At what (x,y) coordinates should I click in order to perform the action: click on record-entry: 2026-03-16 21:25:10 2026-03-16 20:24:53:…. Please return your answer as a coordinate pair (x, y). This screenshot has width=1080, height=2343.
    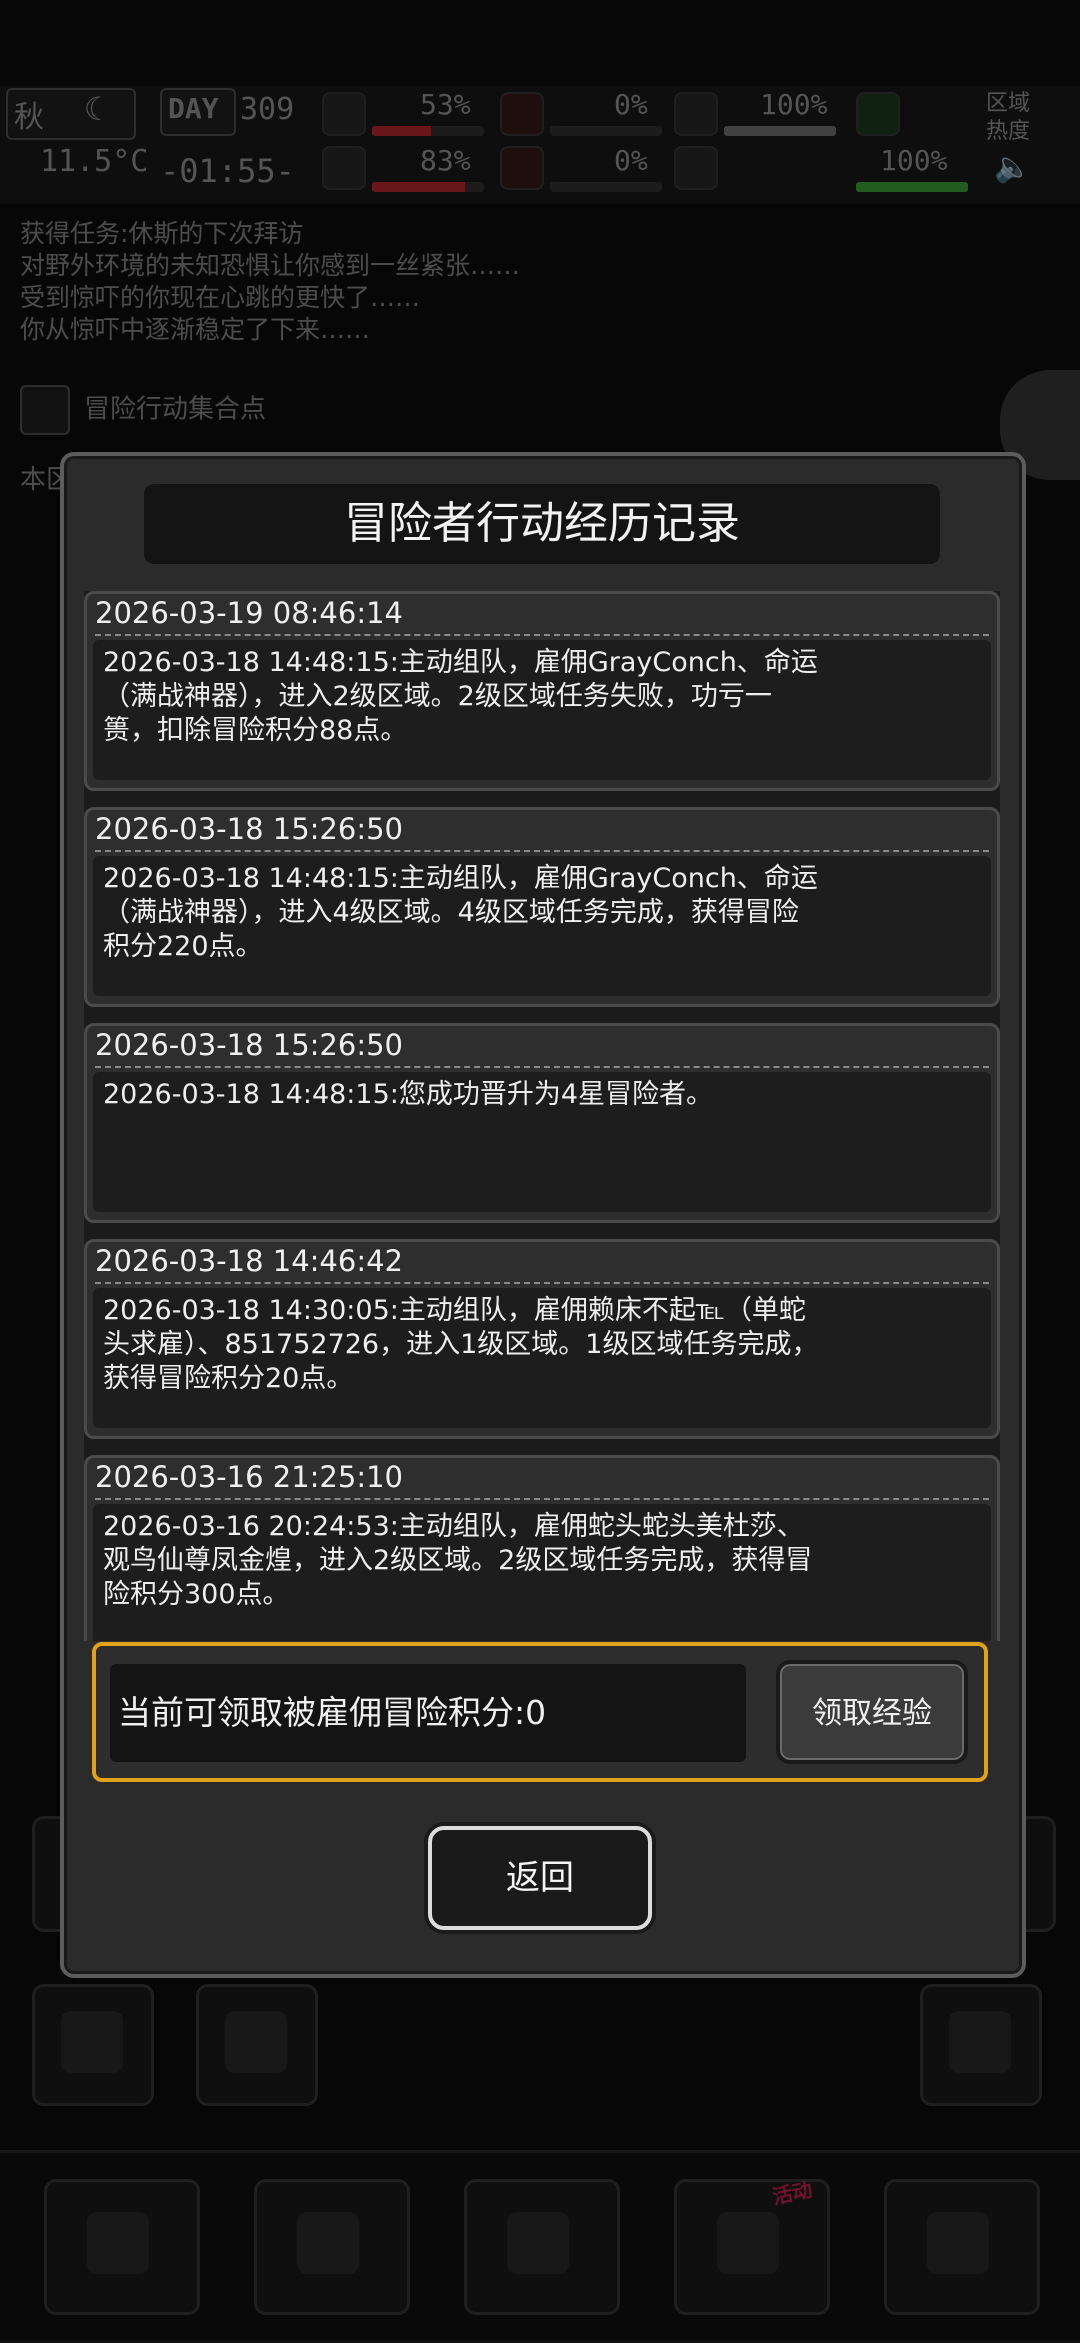
    Looking at the image, I should click on (542, 1548).